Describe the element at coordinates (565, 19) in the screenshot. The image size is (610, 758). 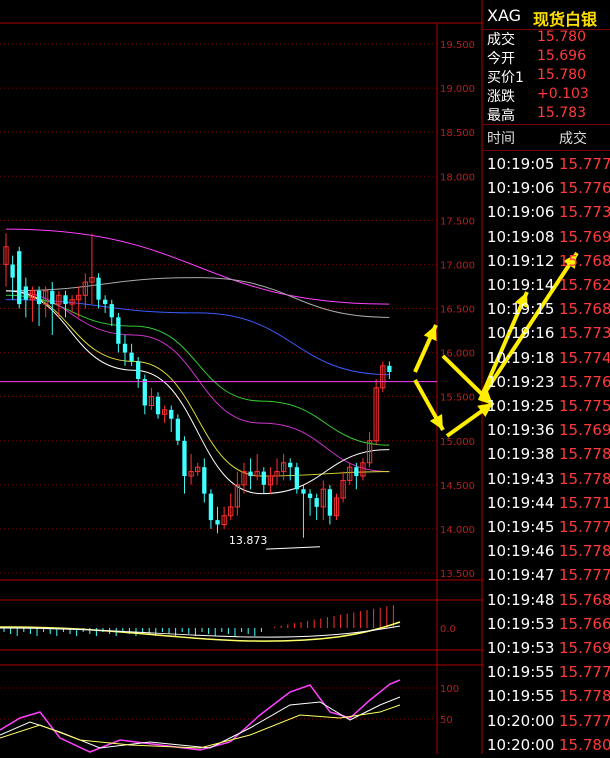
I see `instrument-name: 现货白银` at that location.